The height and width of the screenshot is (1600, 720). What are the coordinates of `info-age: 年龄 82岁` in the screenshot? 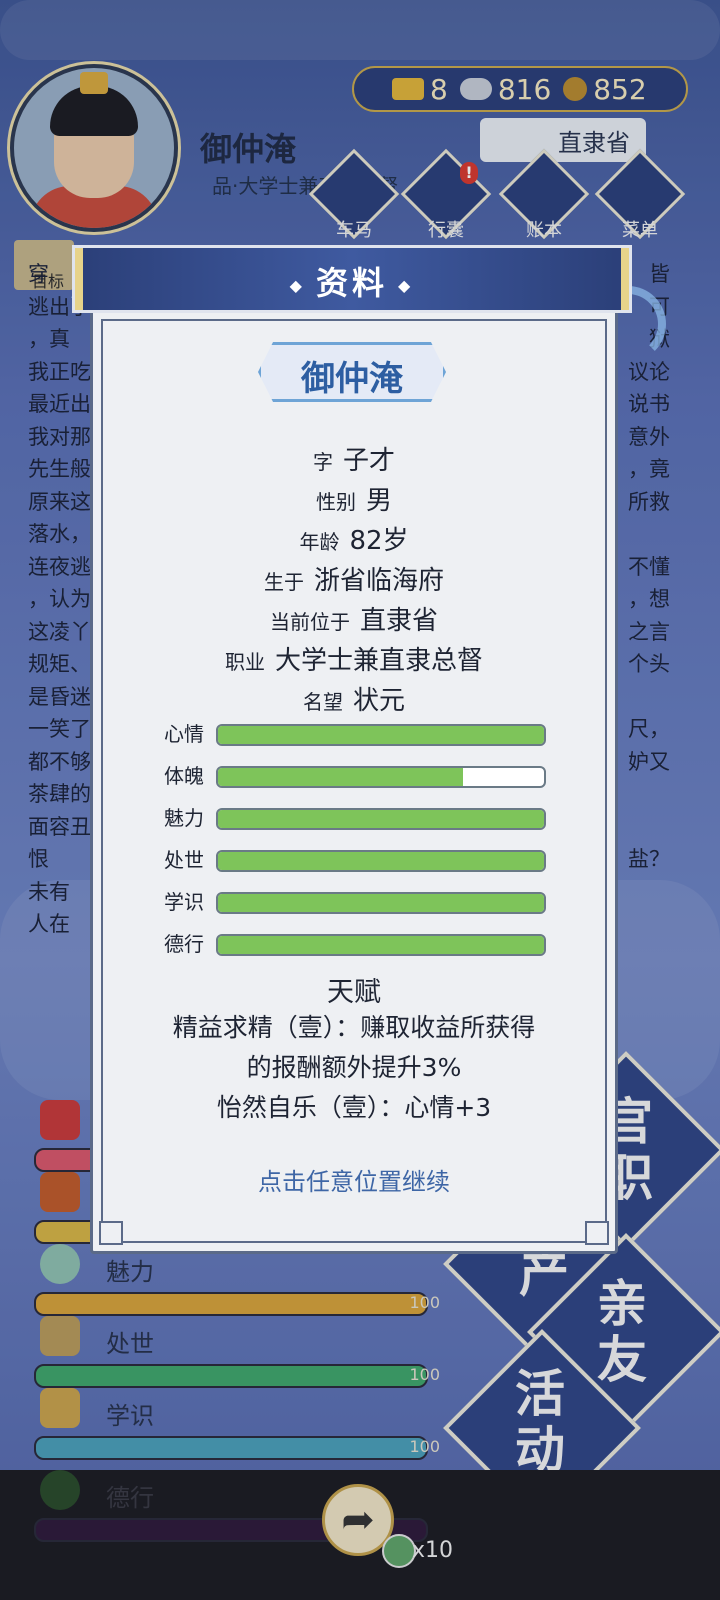 It's located at (354, 541).